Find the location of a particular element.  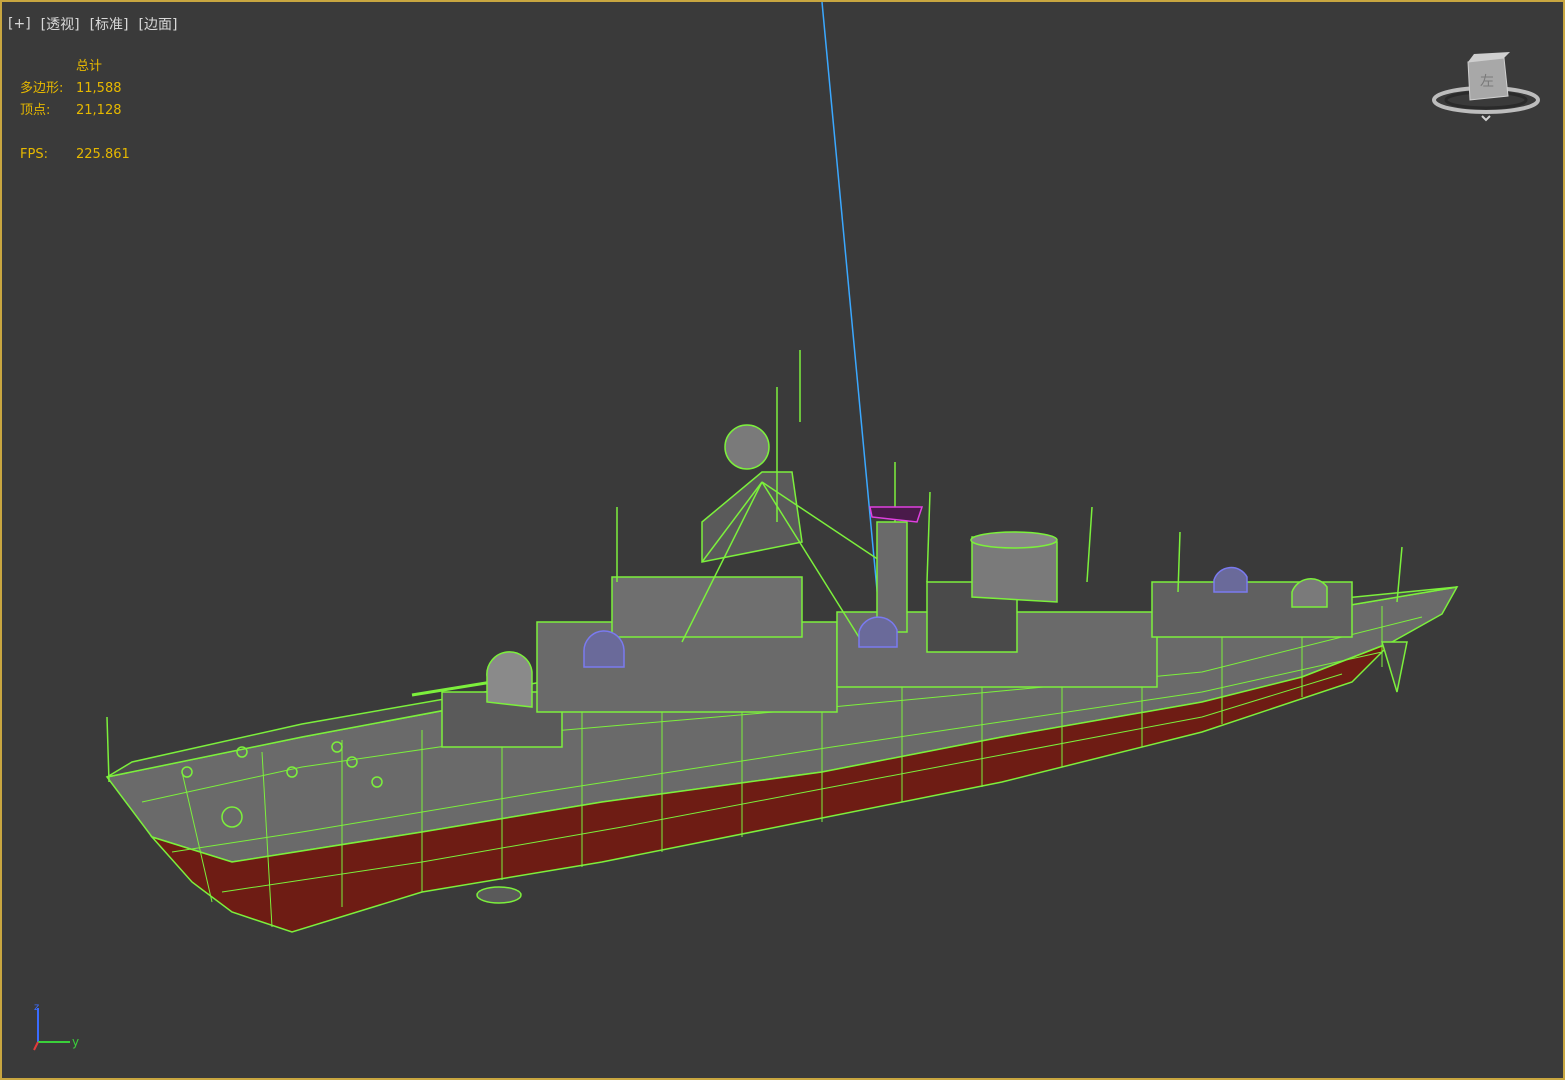

vertices-value: 21,128 is located at coordinates (99, 110).